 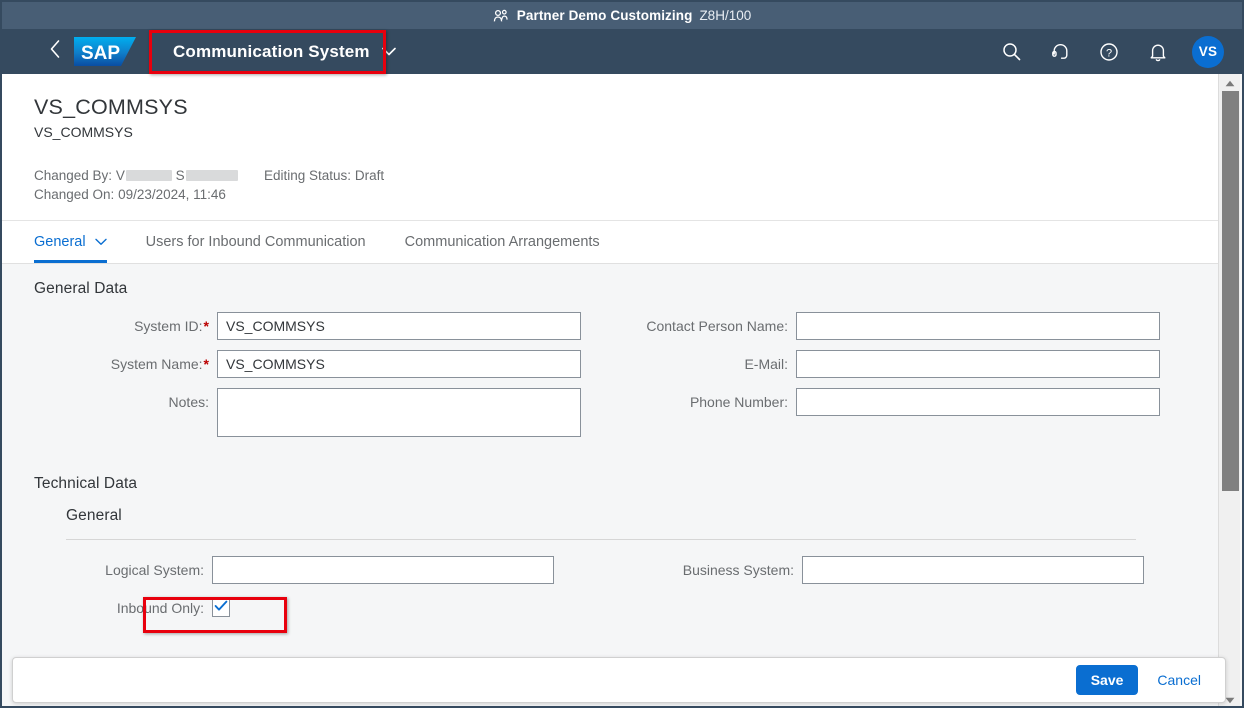 What do you see at coordinates (622, 51) in the screenshot?
I see `shell-bar: SAP Communication System ? VS` at bounding box center [622, 51].